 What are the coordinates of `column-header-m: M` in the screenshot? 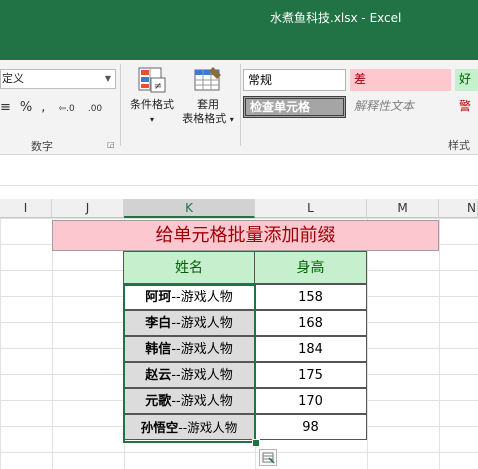 It's located at (403, 208).